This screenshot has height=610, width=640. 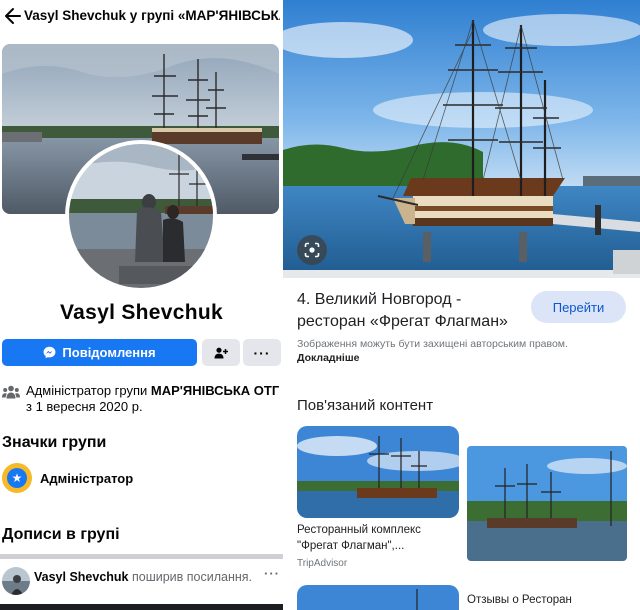 What do you see at coordinates (322, 563) in the screenshot?
I see `related-card-source: TripAdvisor` at bounding box center [322, 563].